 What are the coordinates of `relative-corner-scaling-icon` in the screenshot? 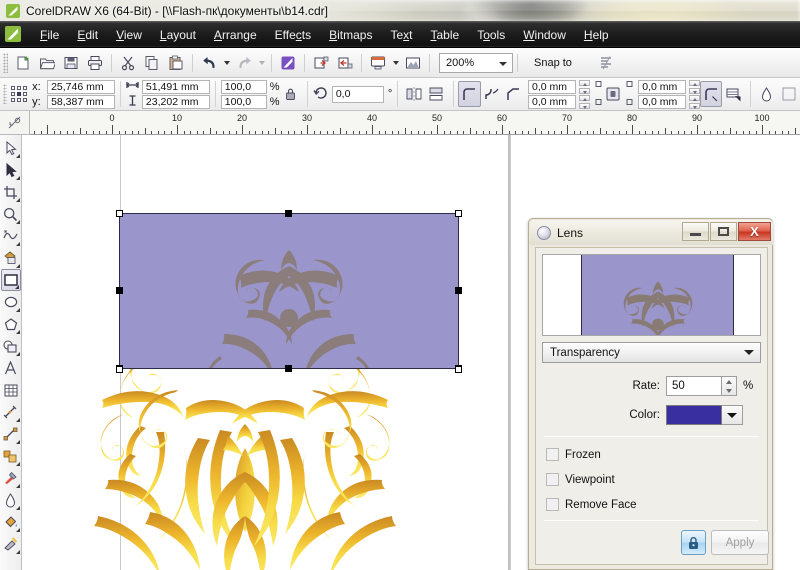 It's located at (711, 94).